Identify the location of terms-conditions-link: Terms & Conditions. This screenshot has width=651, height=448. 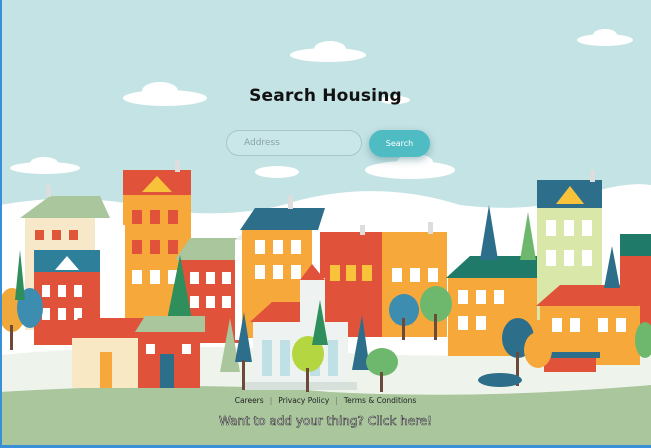
(380, 400).